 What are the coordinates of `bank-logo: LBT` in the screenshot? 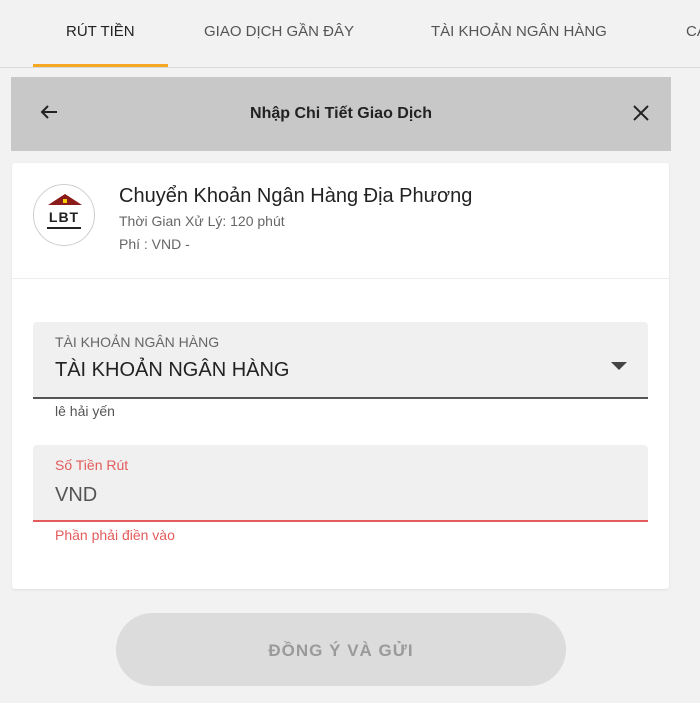 It's located at (64, 215).